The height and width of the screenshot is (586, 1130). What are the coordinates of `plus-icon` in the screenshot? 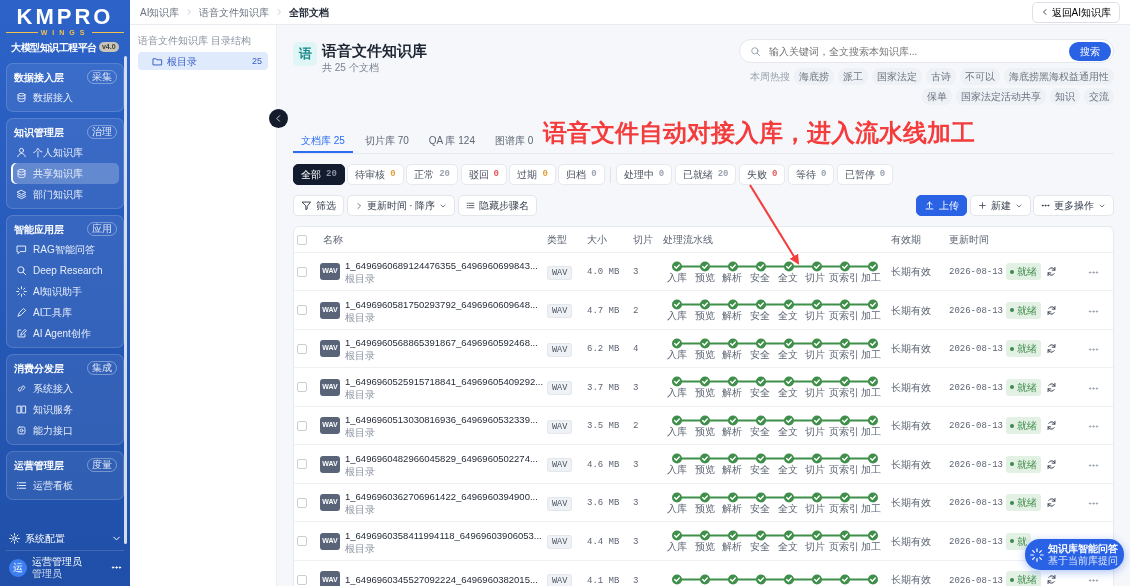 It's located at (982, 206).